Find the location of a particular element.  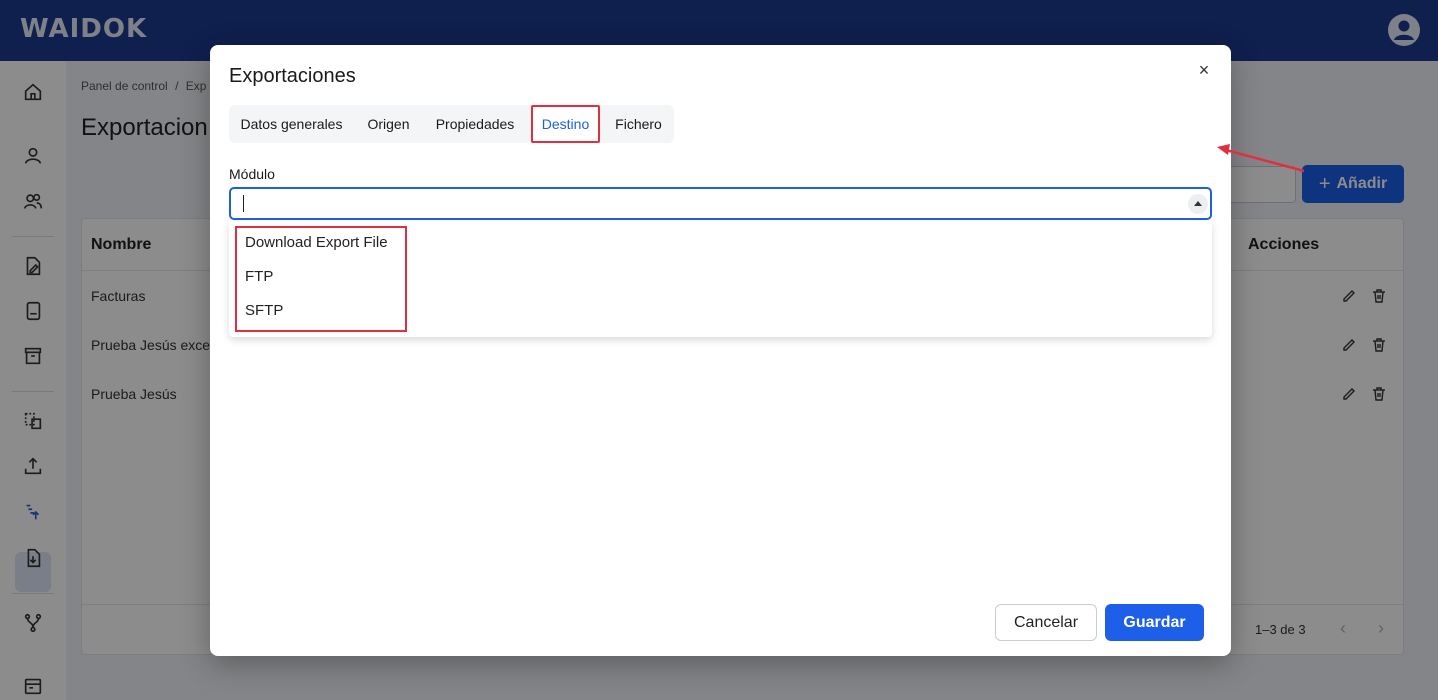

dialog-title: Exportaciones is located at coordinates (292, 76).